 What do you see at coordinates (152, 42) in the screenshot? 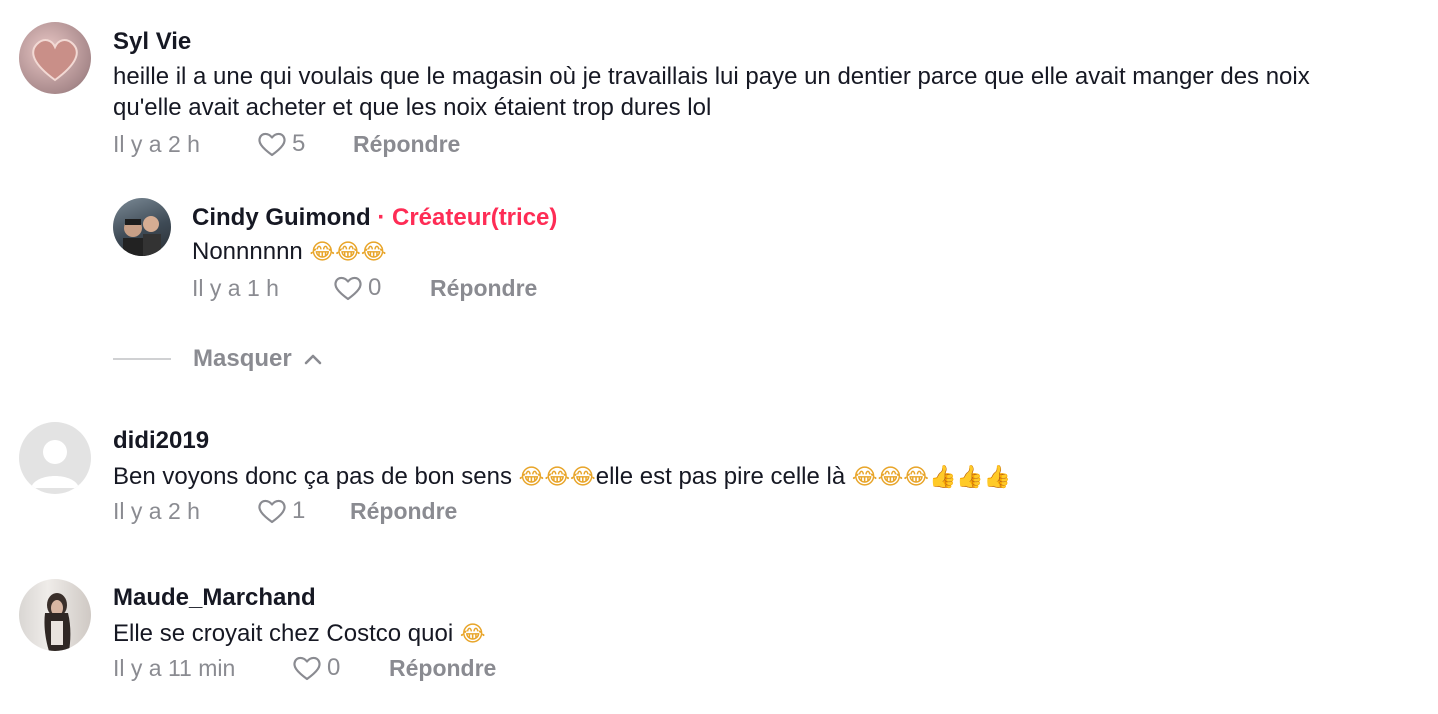
I see `comment-username: Syl Vie` at bounding box center [152, 42].